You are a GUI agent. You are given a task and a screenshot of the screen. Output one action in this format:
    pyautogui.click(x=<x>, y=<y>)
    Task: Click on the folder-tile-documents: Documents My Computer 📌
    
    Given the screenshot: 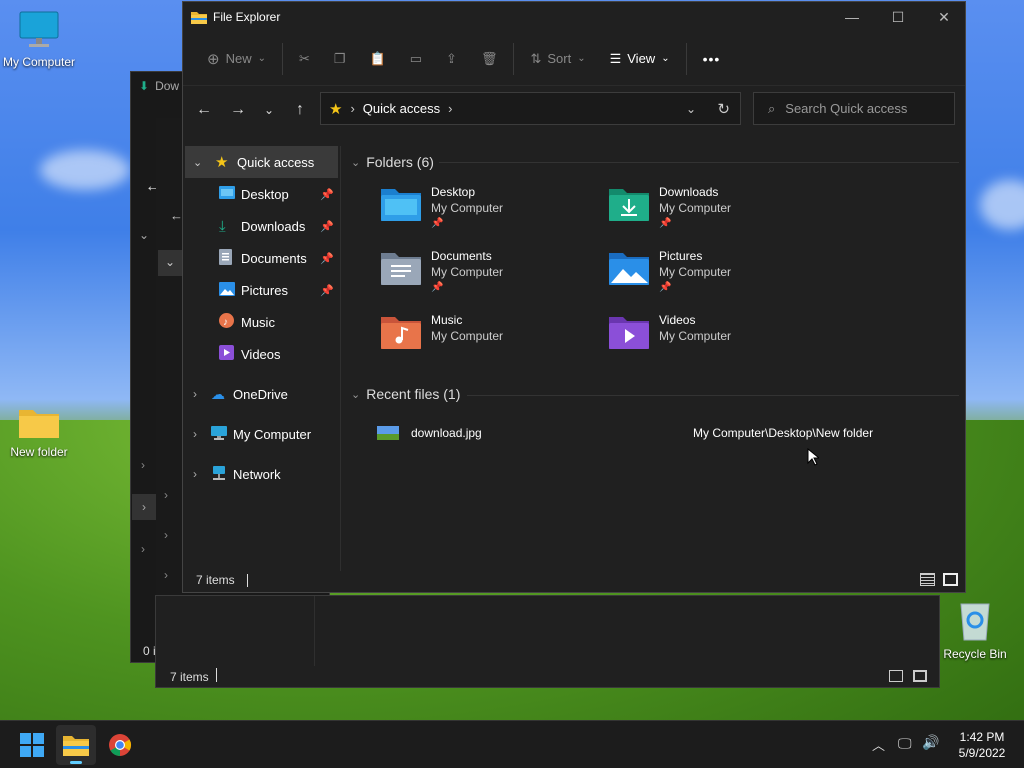 What is the action you would take?
    pyautogui.click(x=441, y=272)
    